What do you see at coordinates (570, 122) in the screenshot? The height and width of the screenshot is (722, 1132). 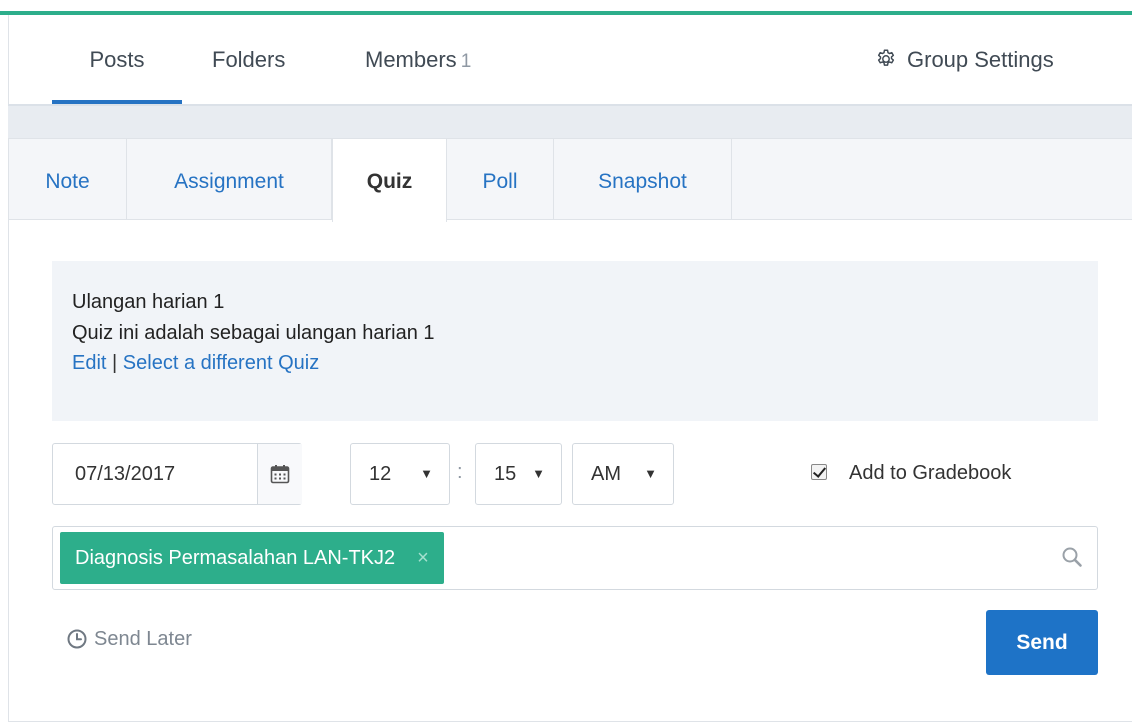 I see `gray-band` at bounding box center [570, 122].